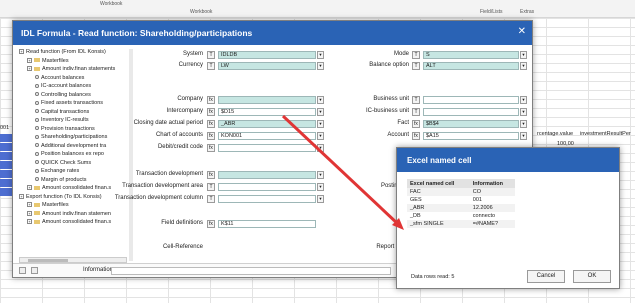  Describe the element at coordinates (63, 86) in the screenshot. I see `tree-item: IC-account balances` at that location.